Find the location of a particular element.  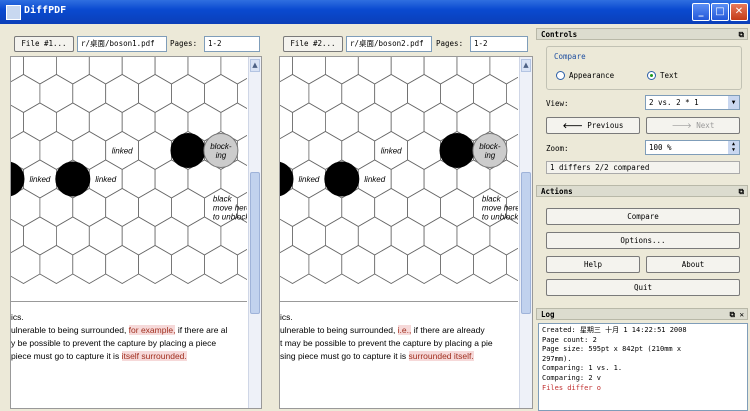

quit-button: Quit is located at coordinates (643, 287).